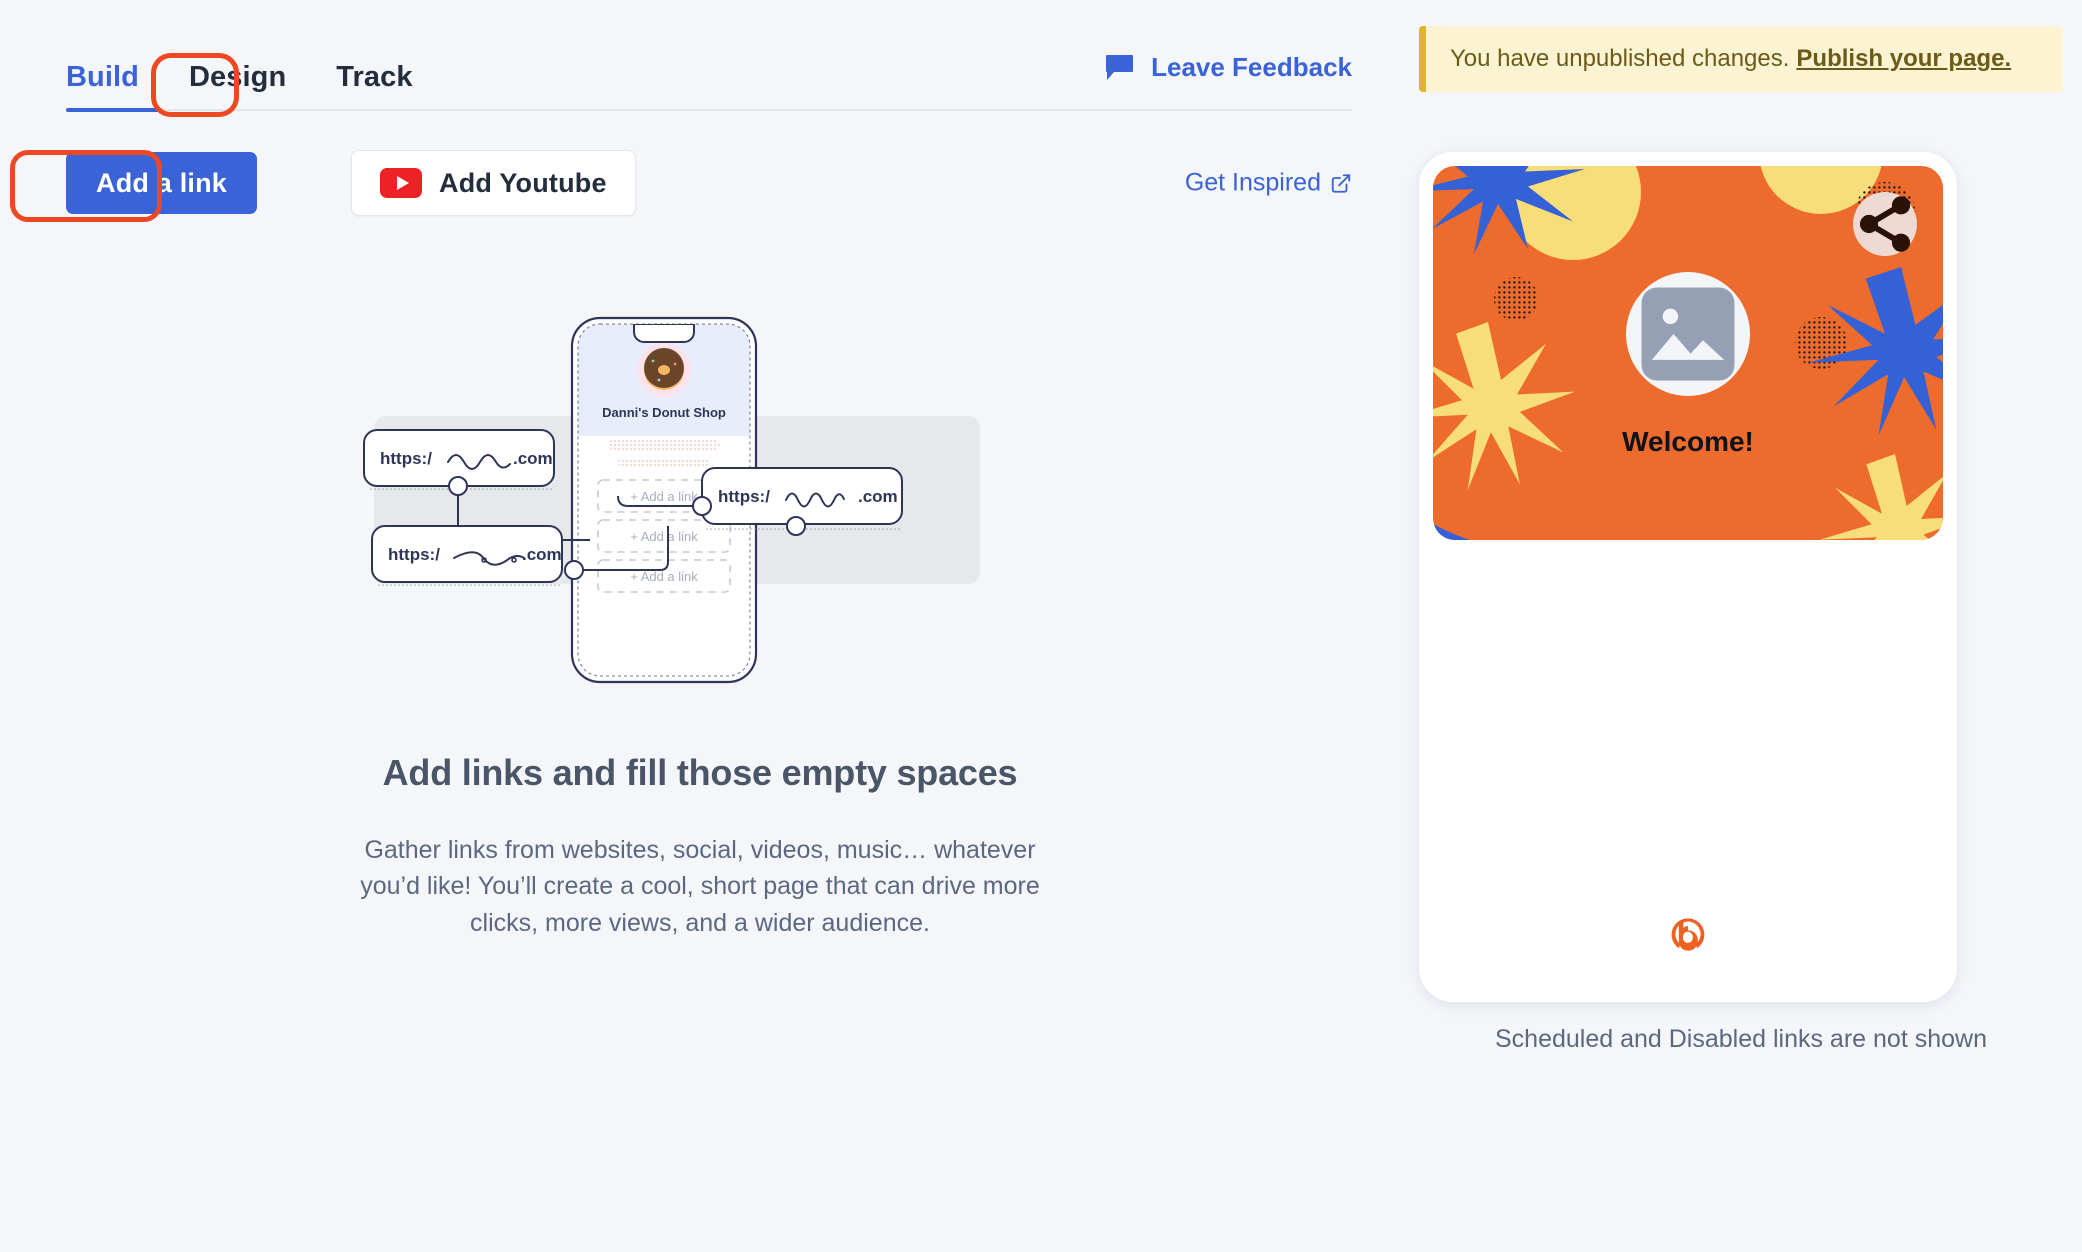  Describe the element at coordinates (467, 556) in the screenshot. I see `url-pill-3: https:/ .com` at that location.